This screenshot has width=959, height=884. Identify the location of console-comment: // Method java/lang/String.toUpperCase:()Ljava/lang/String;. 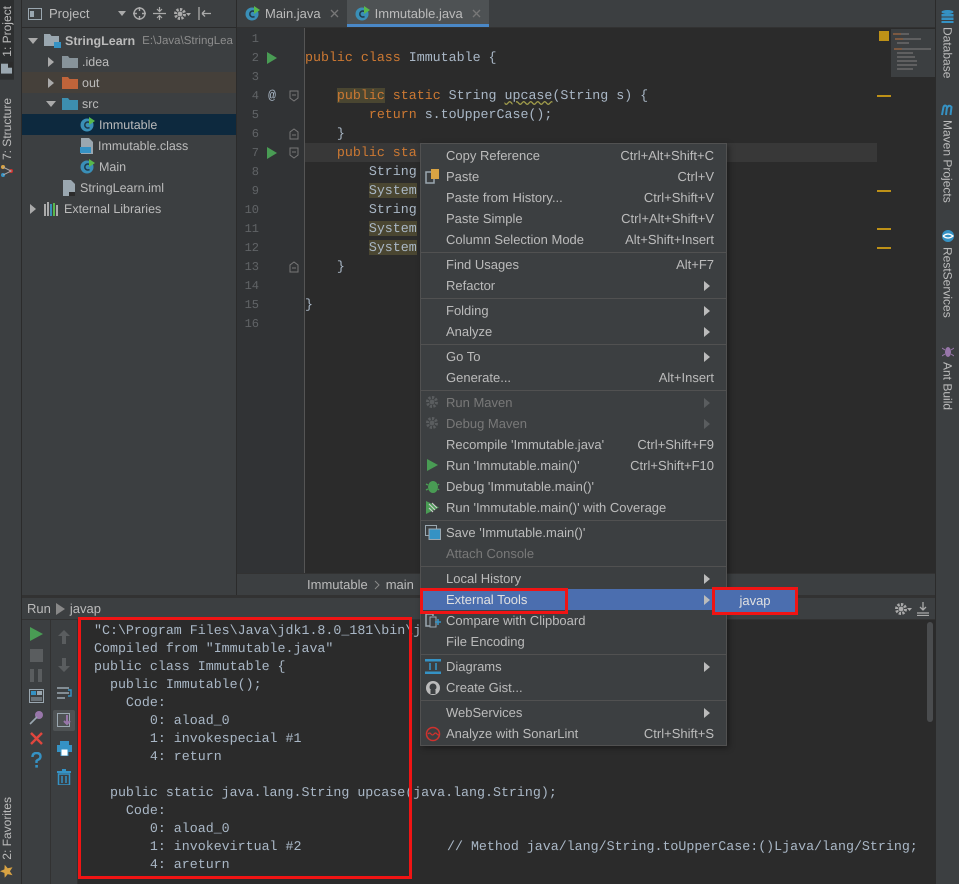
(682, 847).